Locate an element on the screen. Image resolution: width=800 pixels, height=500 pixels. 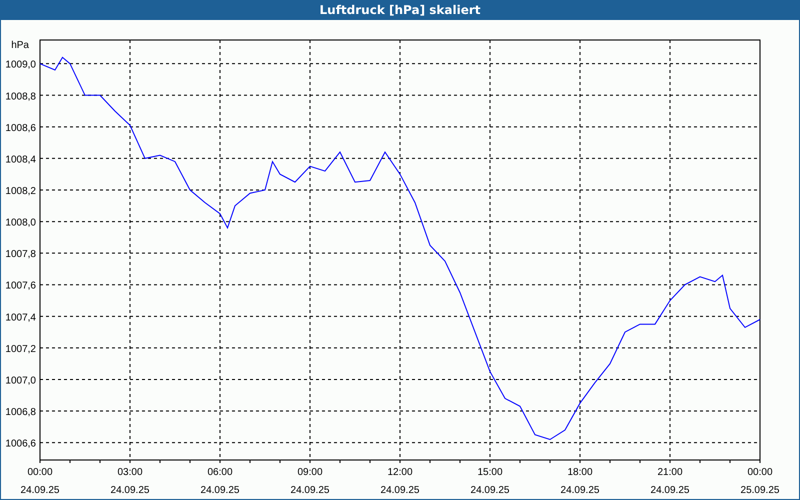
y-tick-label: 1008,4 is located at coordinates (20, 160).